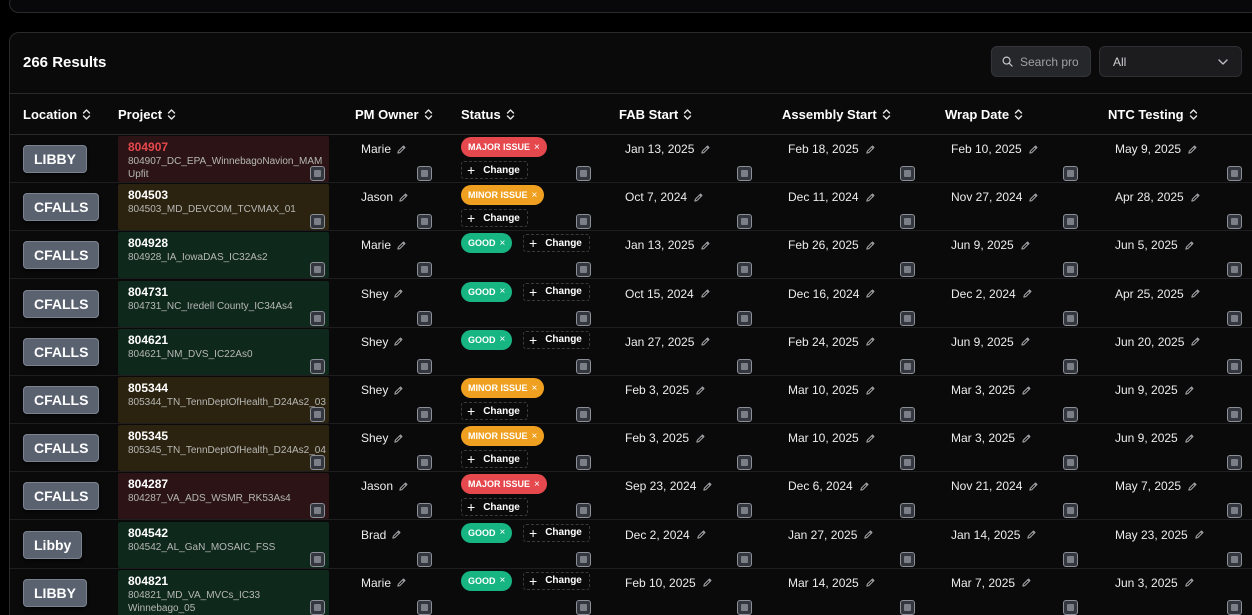 This screenshot has width=1252, height=615. What do you see at coordinates (147, 114) in the screenshot?
I see `column-header-project: Project` at bounding box center [147, 114].